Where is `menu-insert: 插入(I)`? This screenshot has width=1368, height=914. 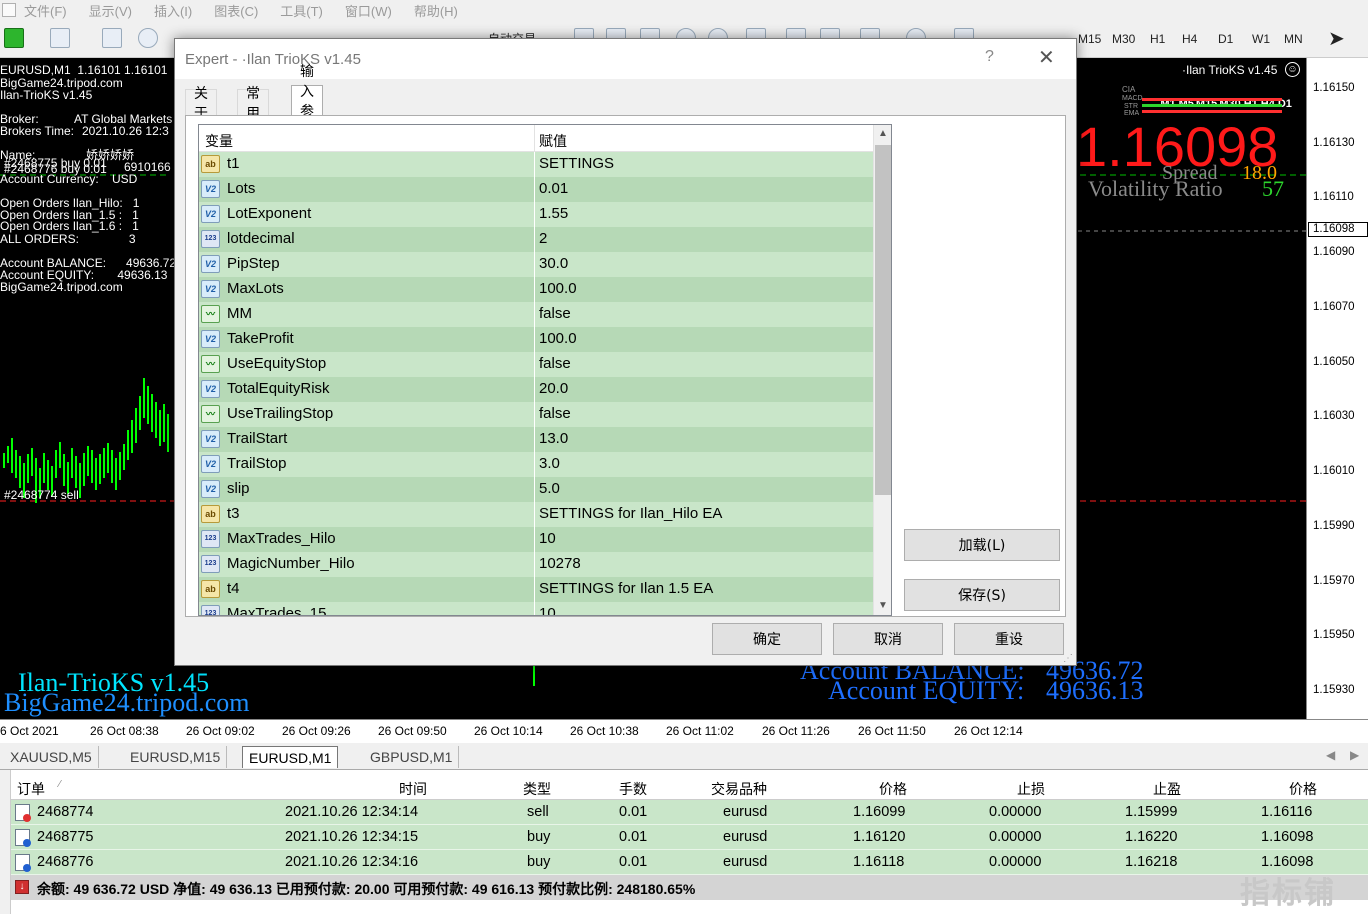
menu-insert: 插入(I) is located at coordinates (173, 10).